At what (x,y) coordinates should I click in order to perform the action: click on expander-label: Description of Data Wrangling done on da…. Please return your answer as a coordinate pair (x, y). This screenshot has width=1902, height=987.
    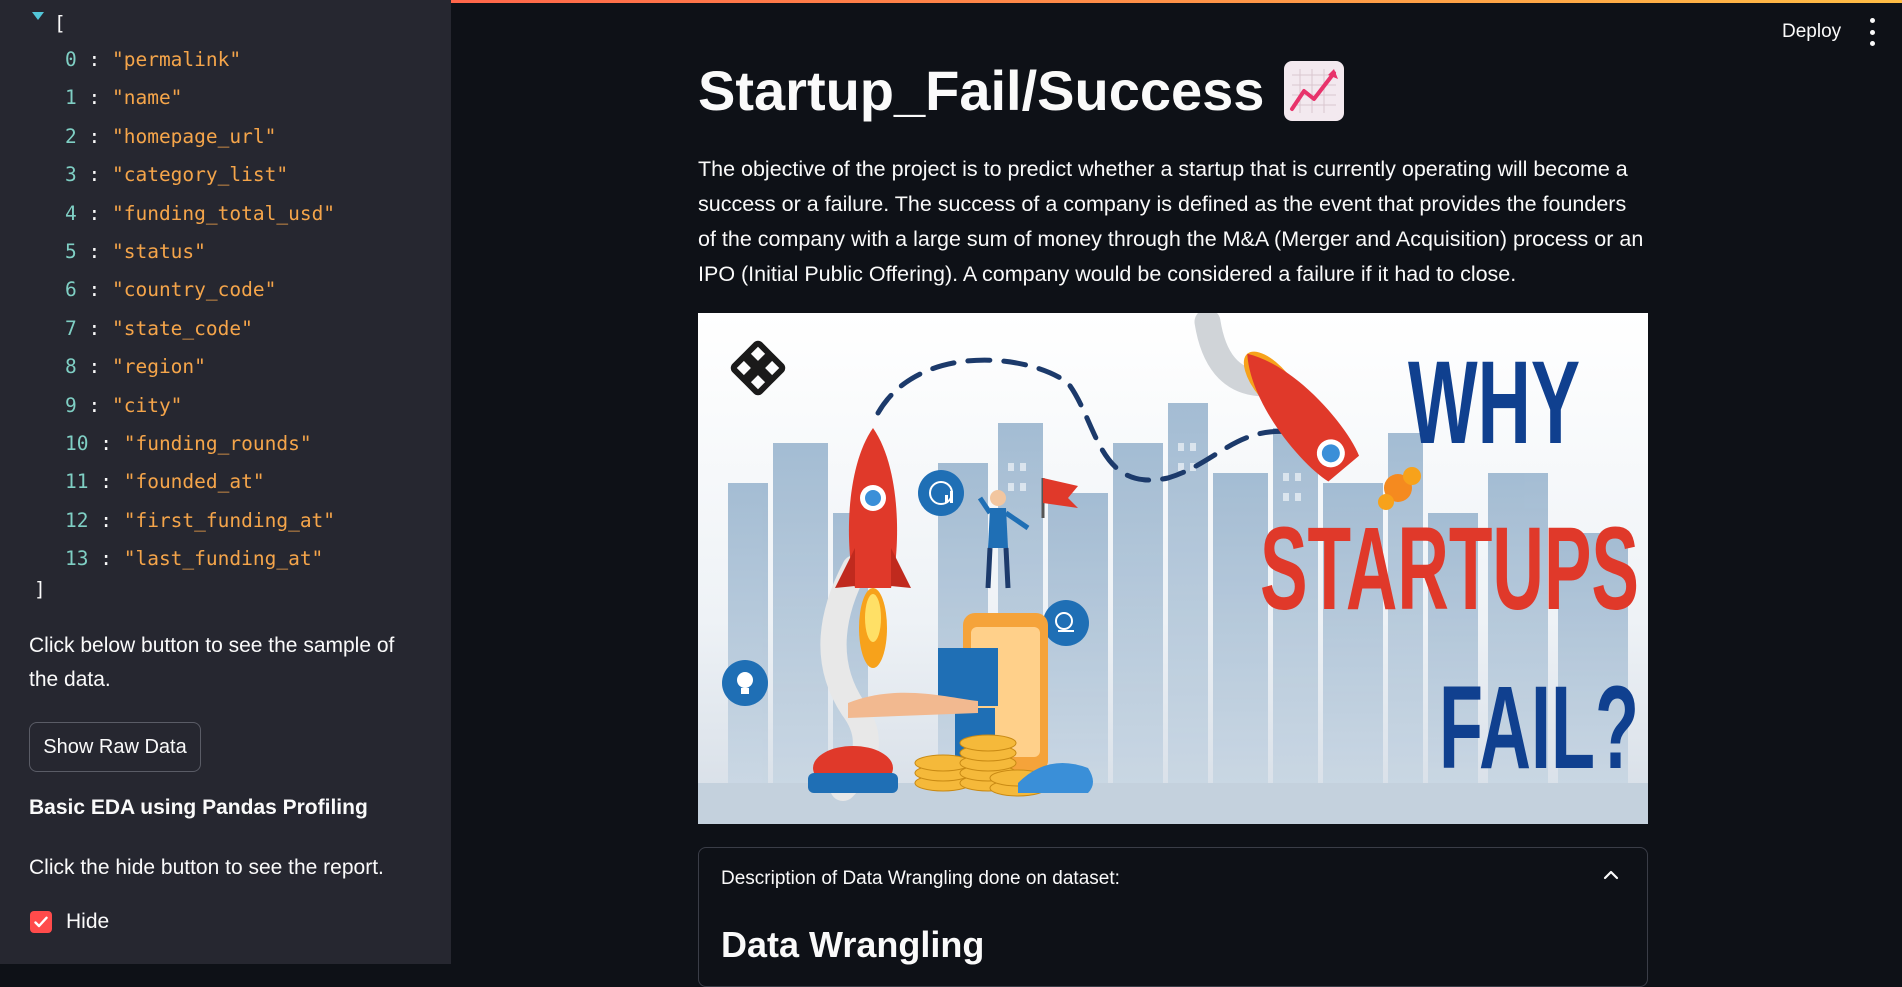
    Looking at the image, I should click on (920, 878).